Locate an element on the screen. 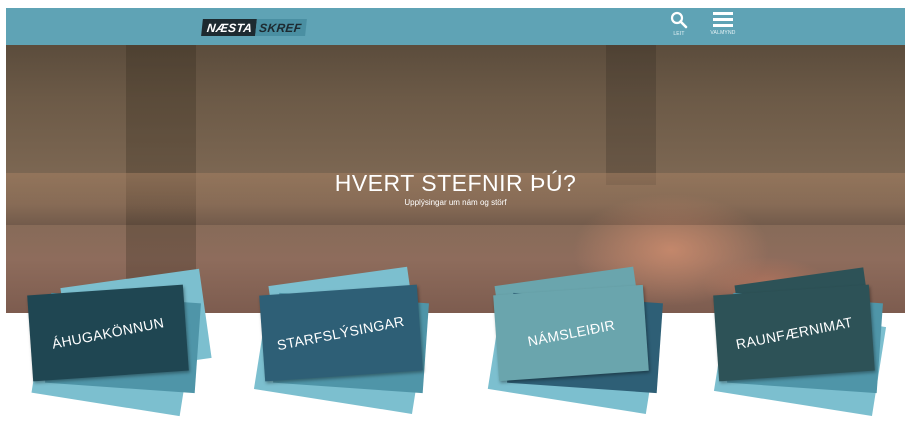 The width and height of the screenshot is (909, 434). top-navigation-bar: NÆSTA SKREF LEIT VALMYND is located at coordinates (455, 26).